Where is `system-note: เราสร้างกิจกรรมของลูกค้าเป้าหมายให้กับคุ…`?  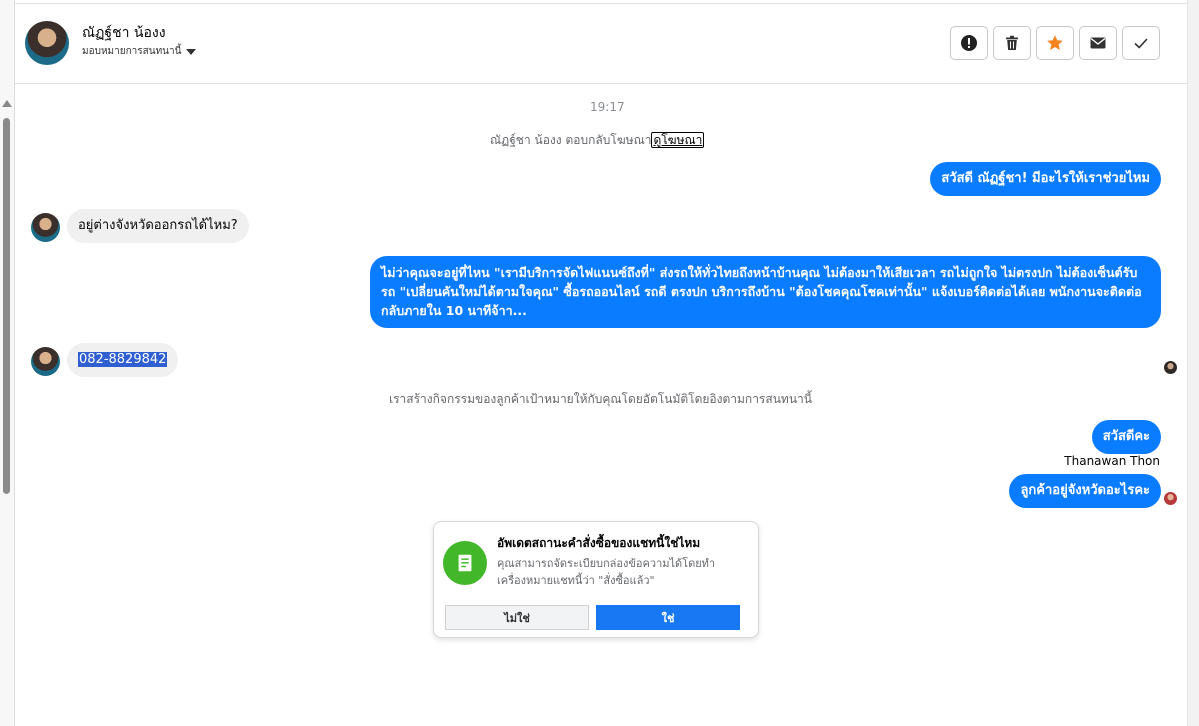
system-note: เราสร้างกิจกรรมของลูกค้าเป้าหมายให้กับคุ… is located at coordinates (600, 399).